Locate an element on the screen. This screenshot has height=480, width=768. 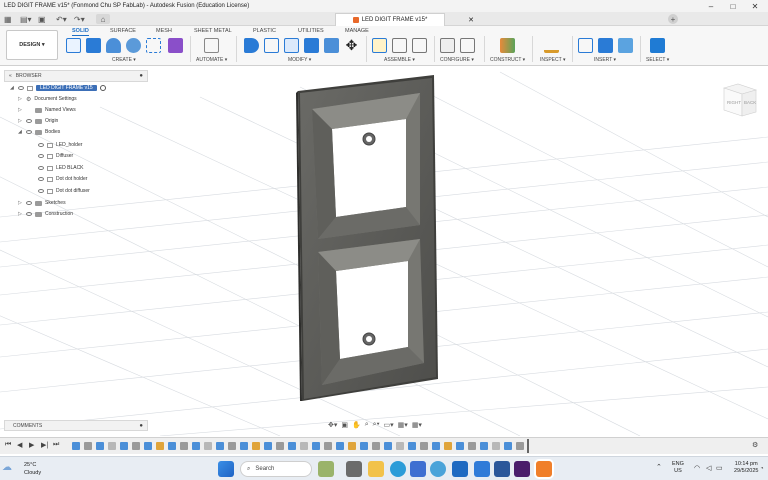
chrome-icon is located at coordinates (438, 469).